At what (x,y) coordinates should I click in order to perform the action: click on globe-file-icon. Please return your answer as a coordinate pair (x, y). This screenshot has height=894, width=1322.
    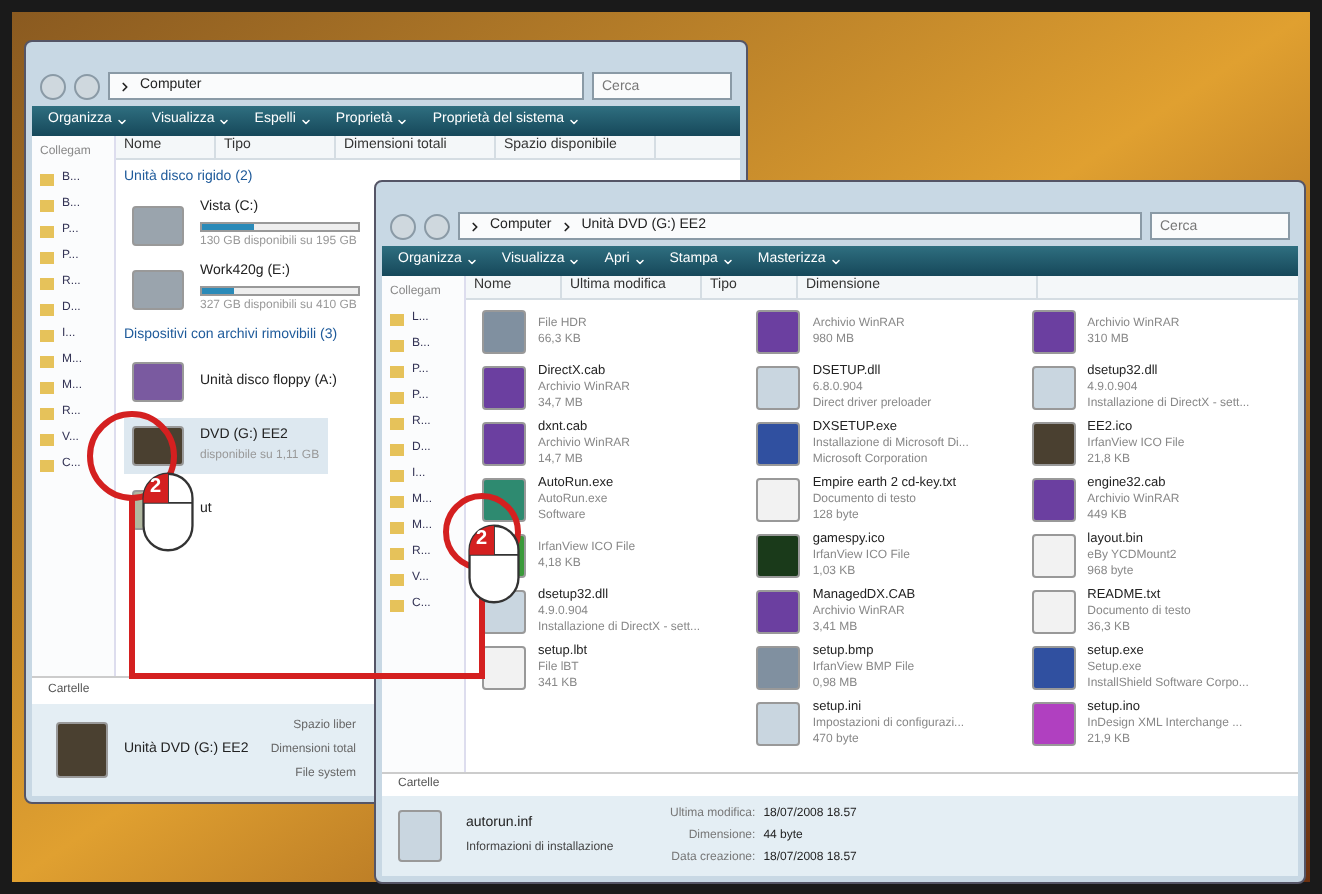
    Looking at the image, I should click on (778, 556).